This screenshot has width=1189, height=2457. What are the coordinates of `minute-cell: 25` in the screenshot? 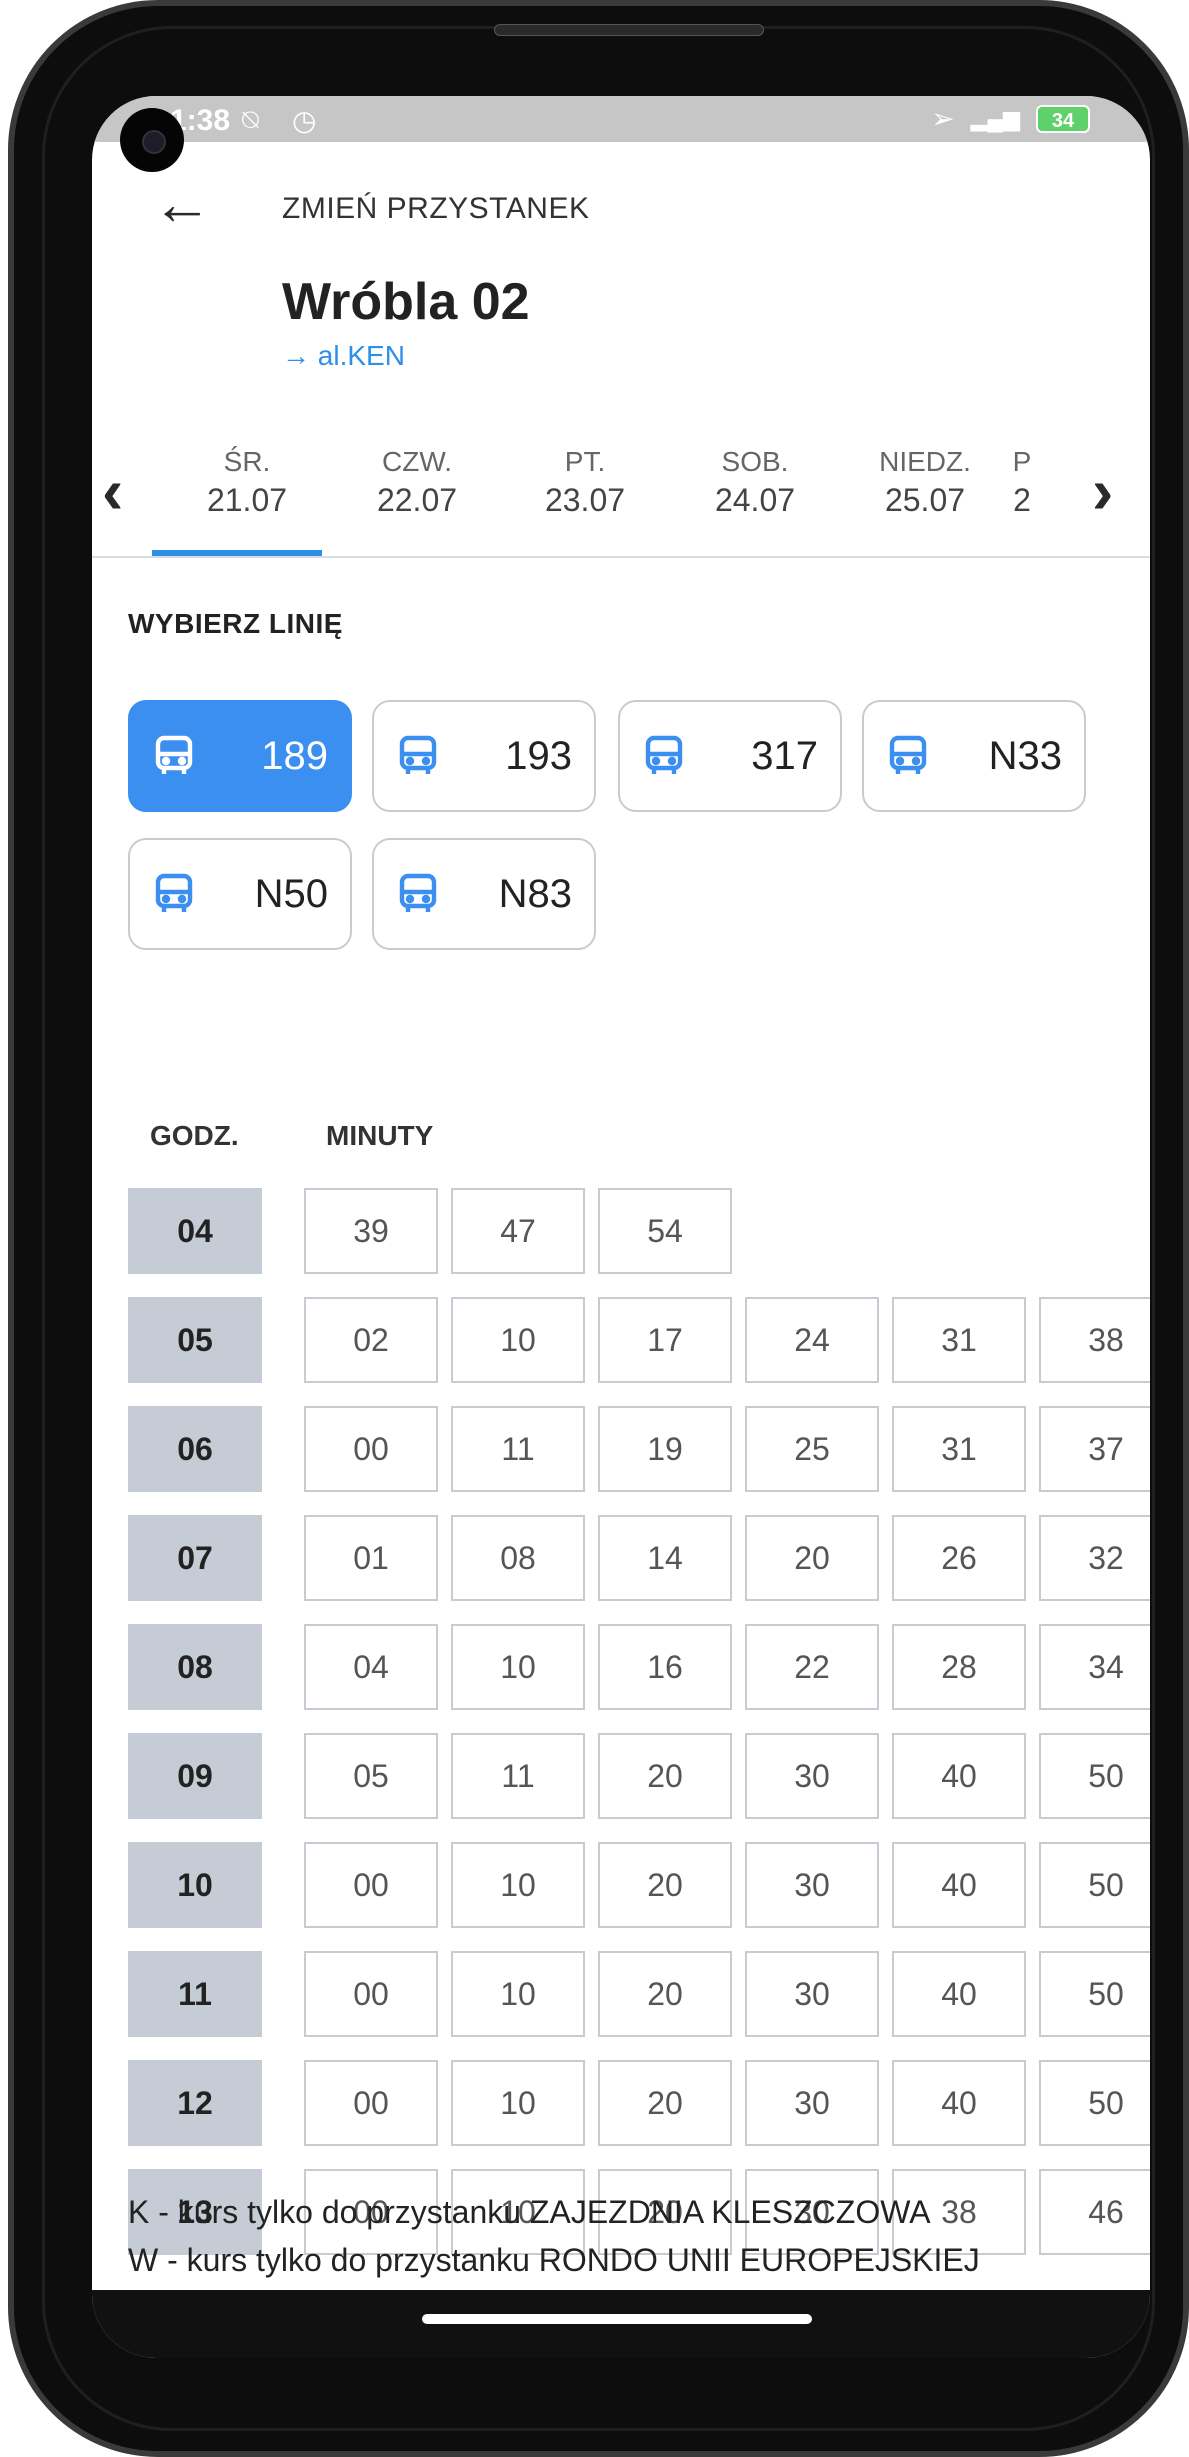 It's located at (812, 1449).